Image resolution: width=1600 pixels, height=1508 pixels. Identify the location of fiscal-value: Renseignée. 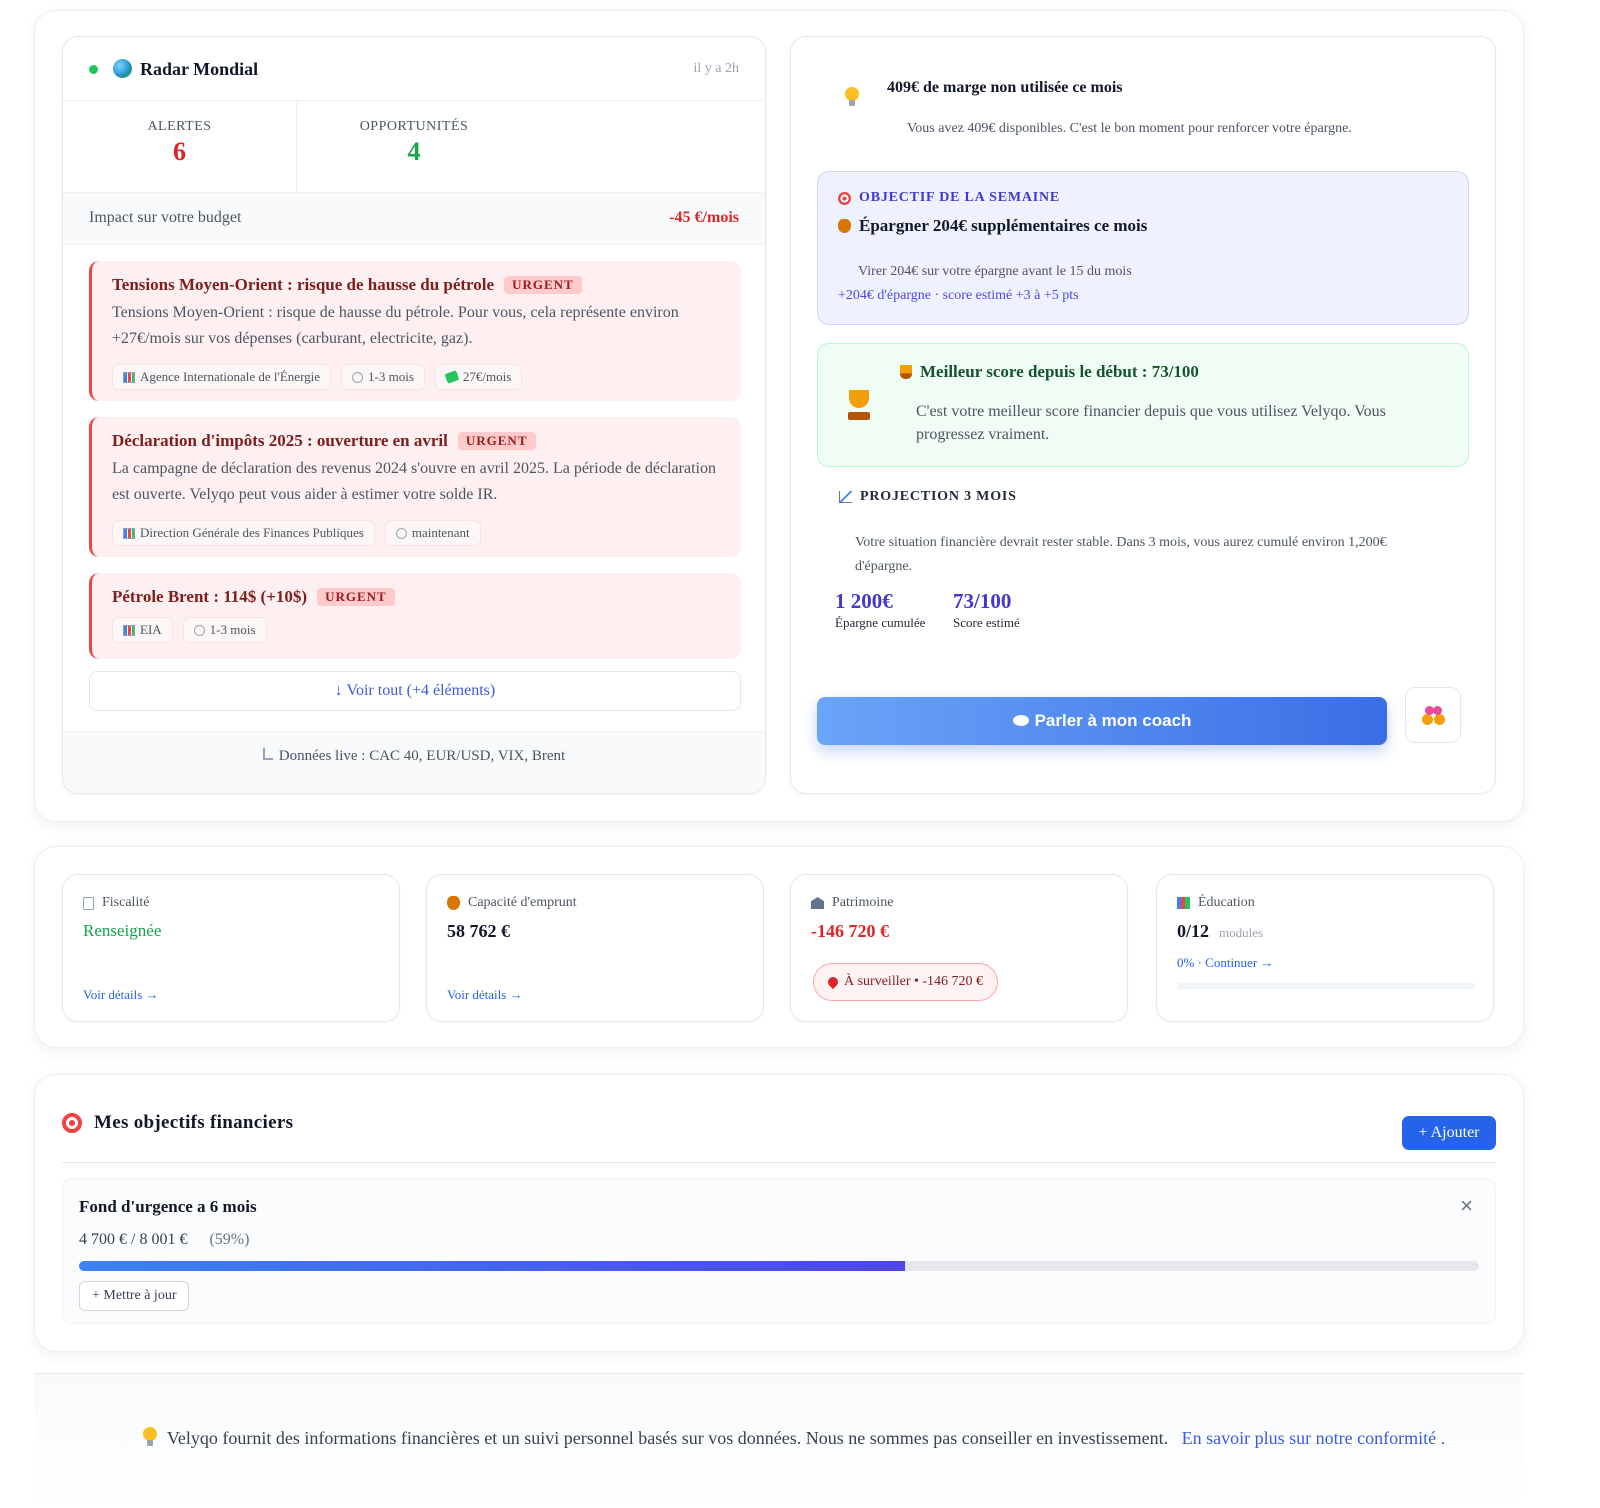
(122, 930).